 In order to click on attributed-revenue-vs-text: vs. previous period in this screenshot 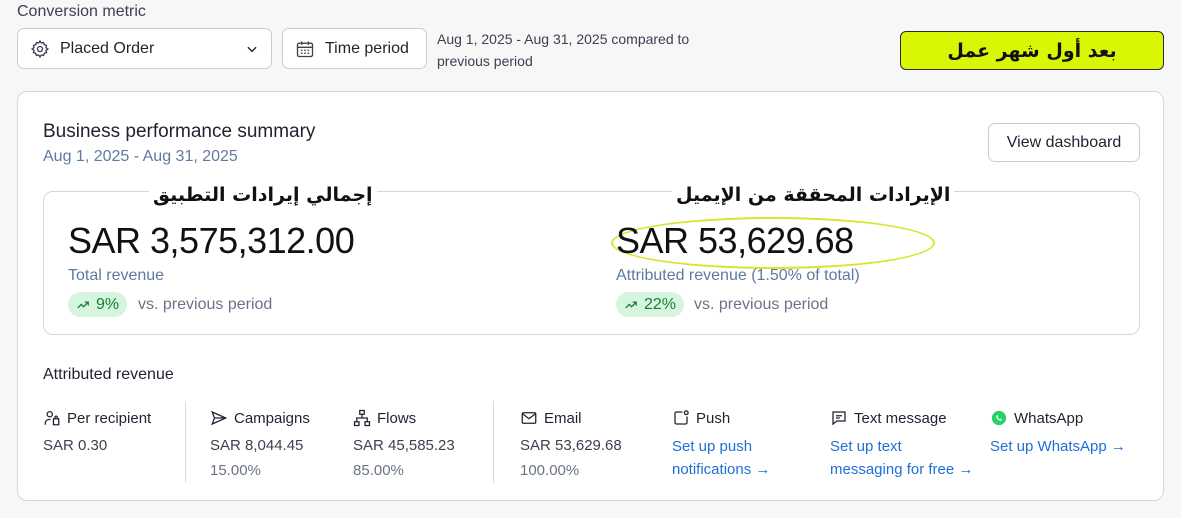, I will do `click(761, 304)`.